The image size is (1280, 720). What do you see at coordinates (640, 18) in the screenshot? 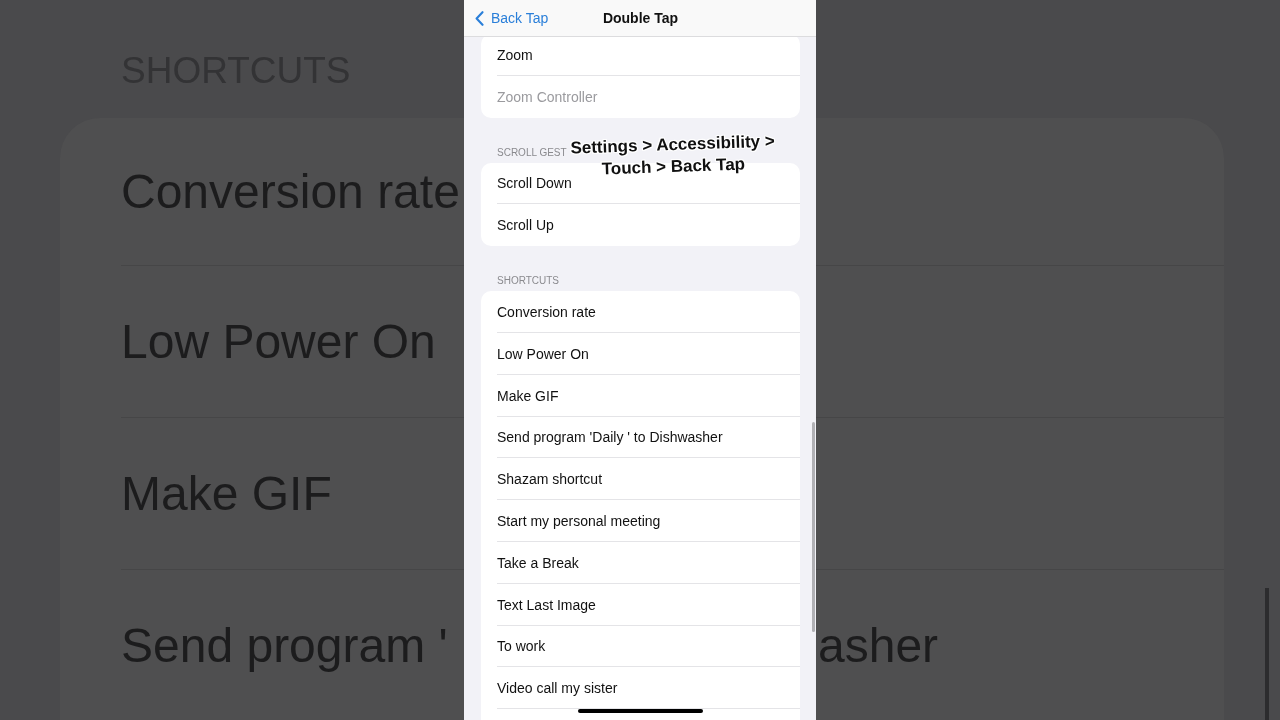
I see `screen-title: Double Tap` at bounding box center [640, 18].